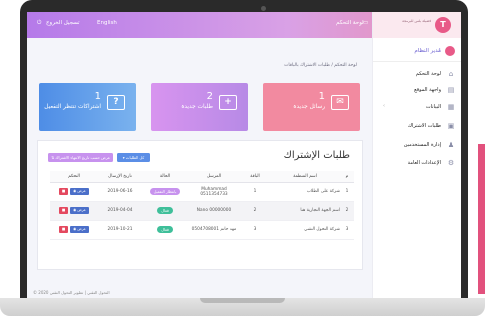 This screenshot has height=335, width=485. I want to click on cell-no: 2, so click(347, 211).